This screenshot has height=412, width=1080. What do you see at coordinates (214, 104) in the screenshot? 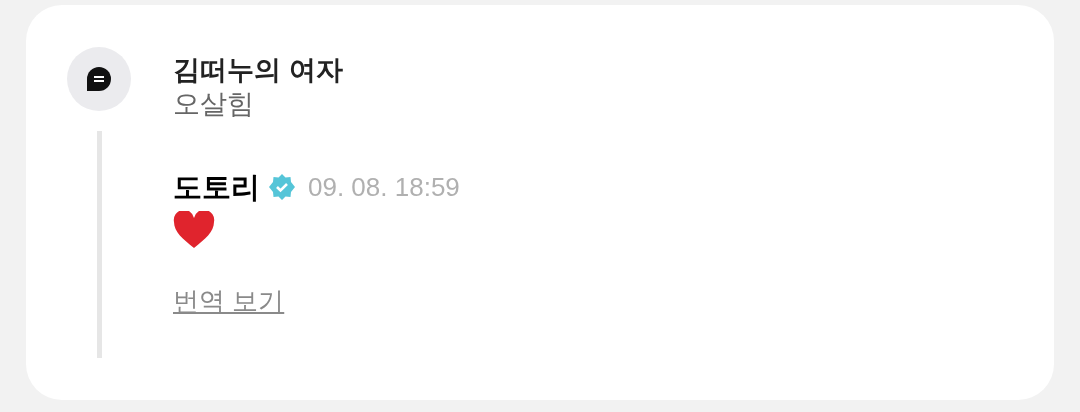
I see `comment-text: 오살힘` at bounding box center [214, 104].